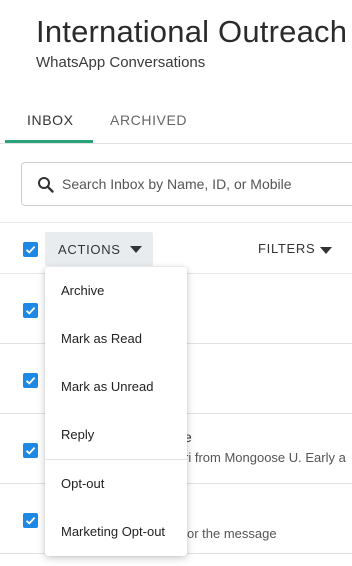 The width and height of the screenshot is (352, 566). What do you see at coordinates (207, 184) in the screenshot?
I see `search-input` at bounding box center [207, 184].